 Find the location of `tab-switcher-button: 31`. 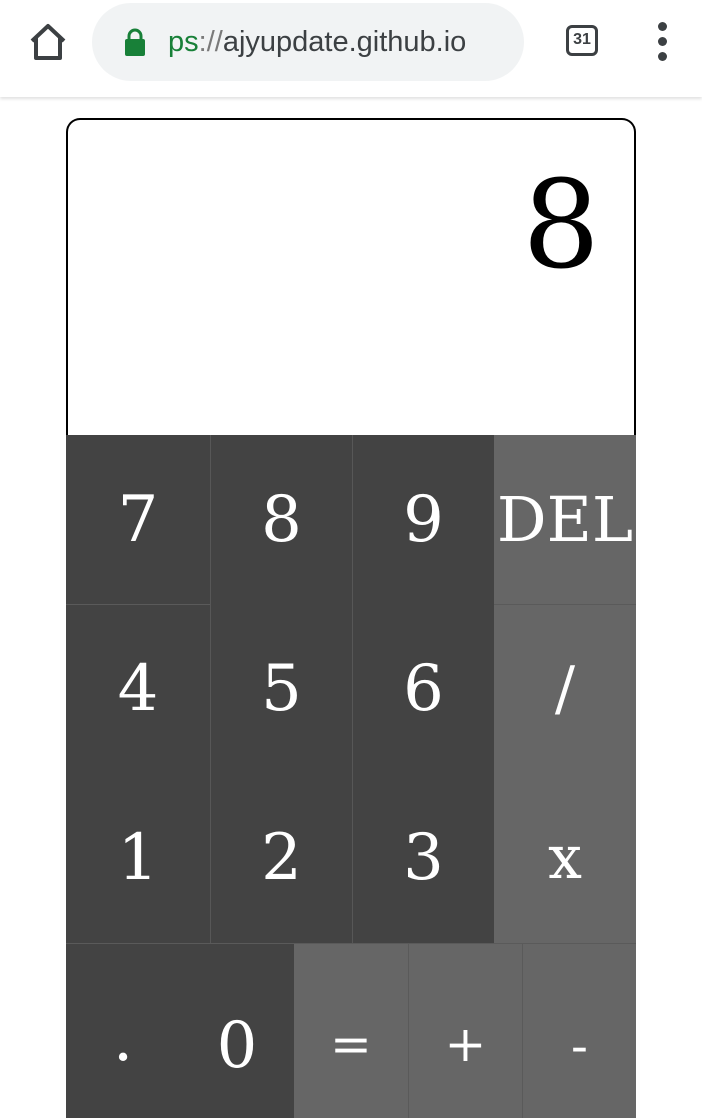

tab-switcher-button: 31 is located at coordinates (582, 40).